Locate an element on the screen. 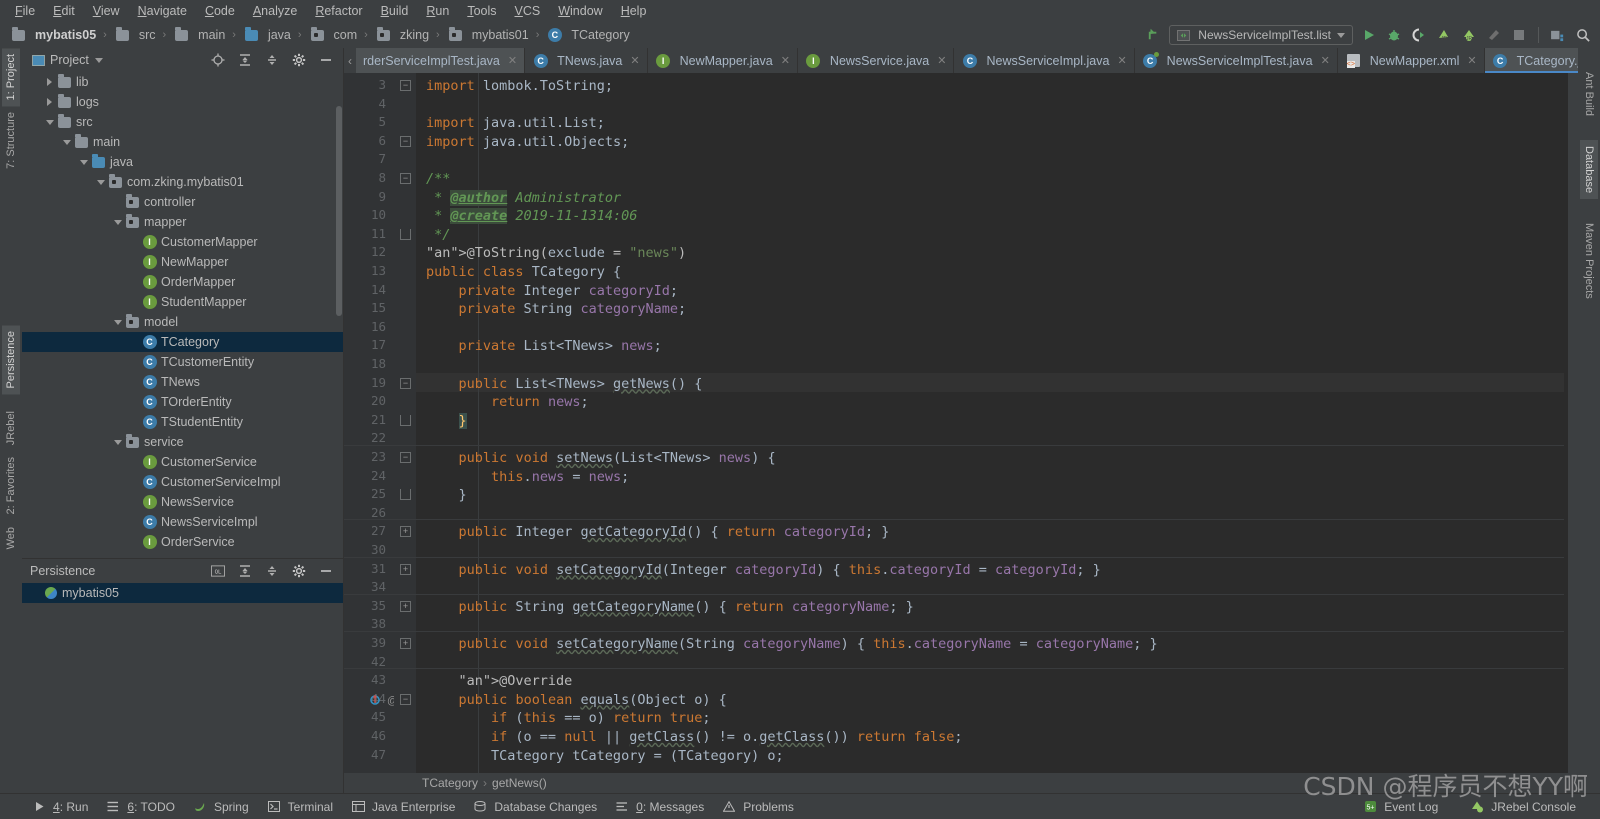  menu-item-help: Help is located at coordinates (634, 11).